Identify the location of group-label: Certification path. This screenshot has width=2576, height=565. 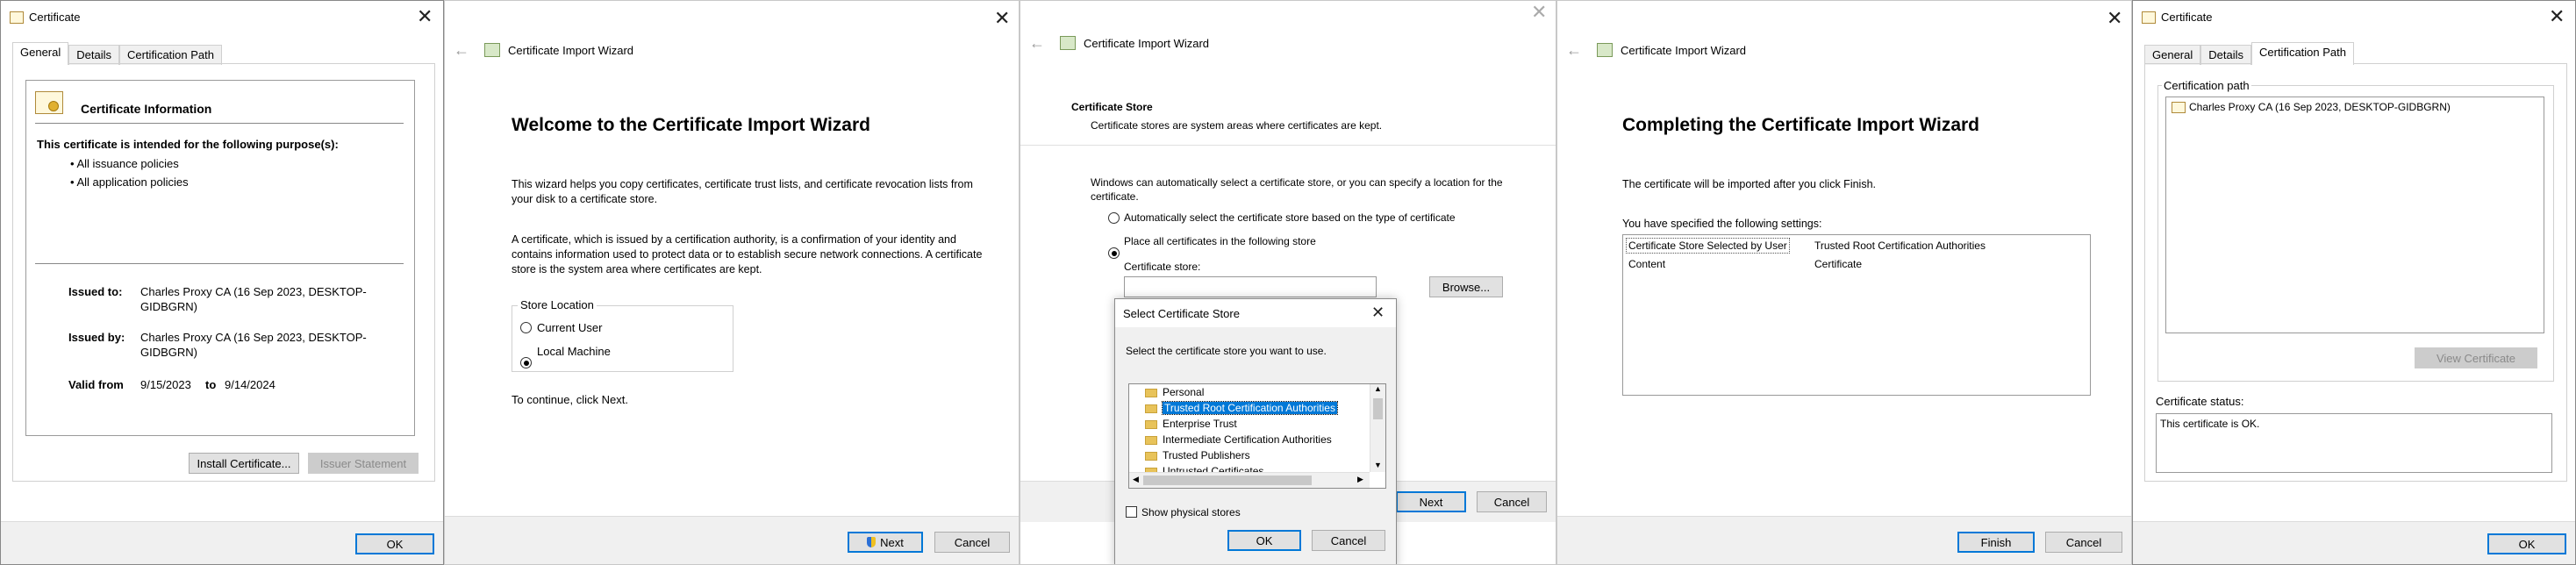
(2206, 85).